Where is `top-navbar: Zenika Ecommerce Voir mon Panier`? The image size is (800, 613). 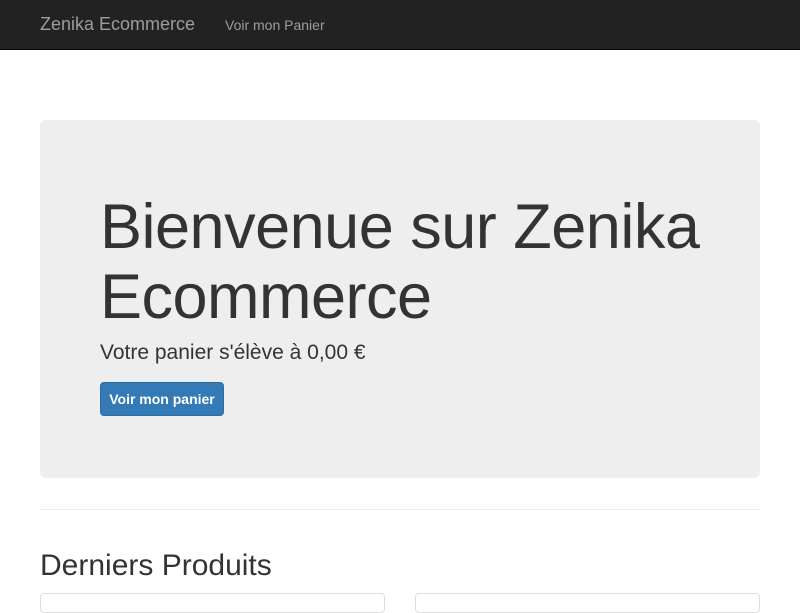 top-navbar: Zenika Ecommerce Voir mon Panier is located at coordinates (400, 25).